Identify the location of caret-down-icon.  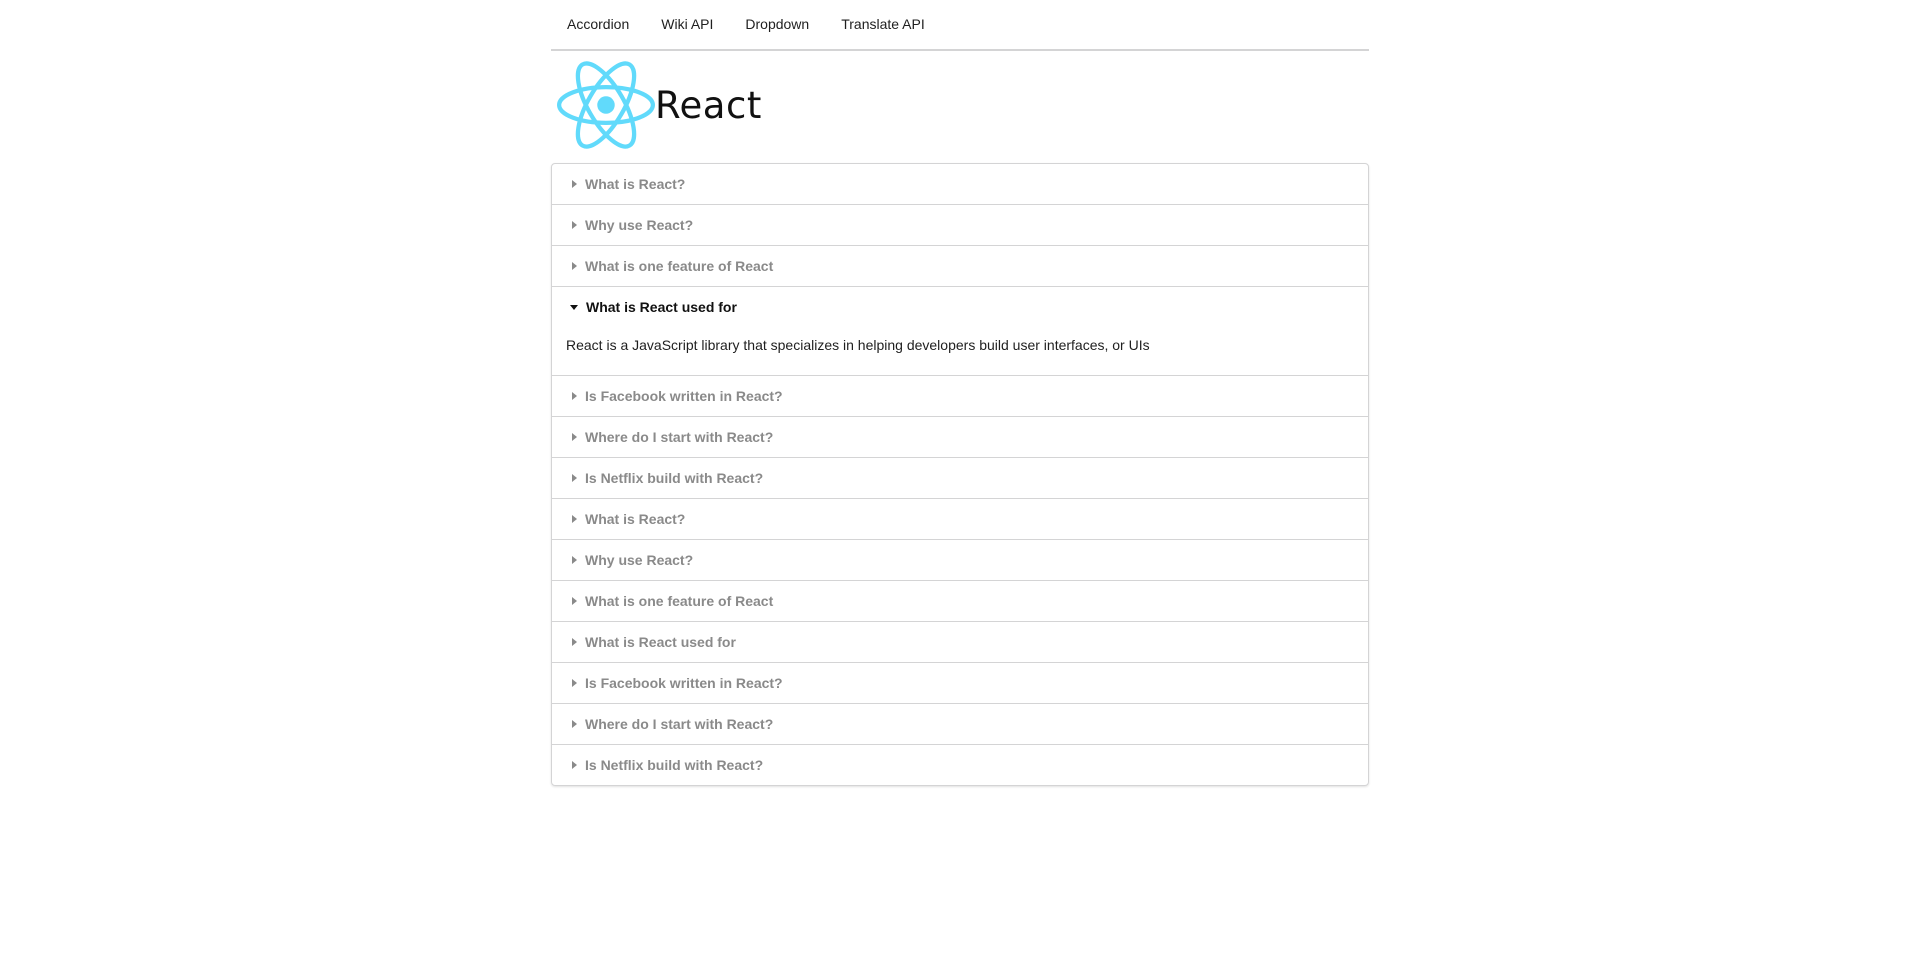
(574, 307).